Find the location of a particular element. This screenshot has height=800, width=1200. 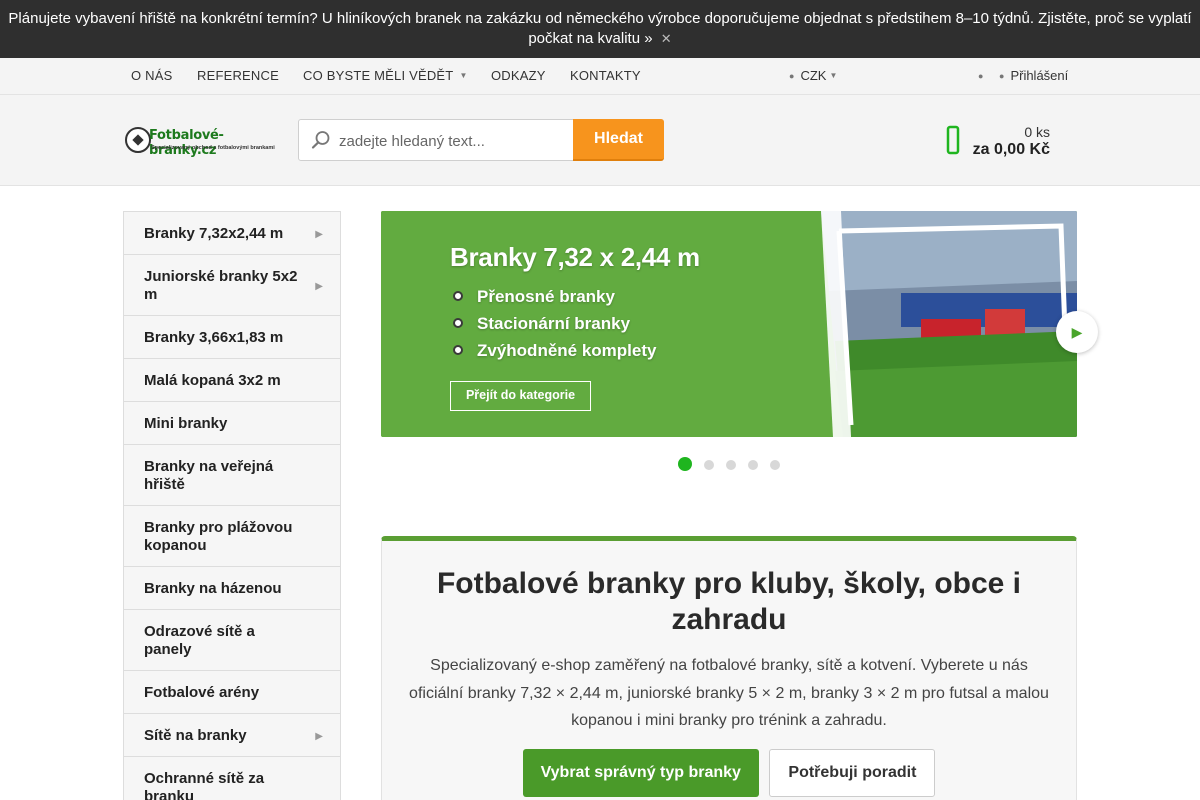

sidebar-item-label: Ochranné sítě za branku is located at coordinates (204, 785).